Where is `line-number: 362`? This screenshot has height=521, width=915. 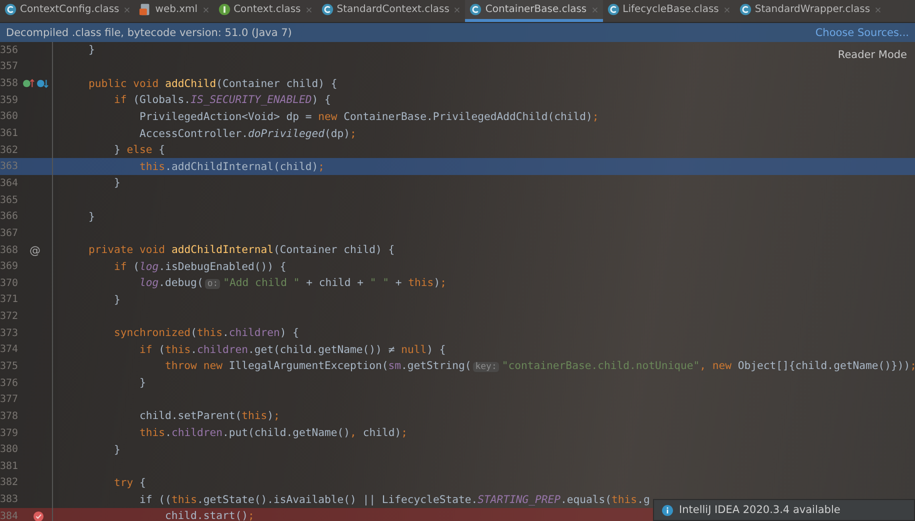
line-number: 362 is located at coordinates (9, 150).